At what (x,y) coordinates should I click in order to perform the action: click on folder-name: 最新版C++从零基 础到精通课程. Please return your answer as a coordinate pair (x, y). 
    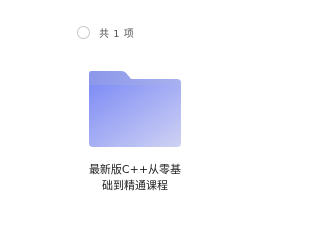
    Looking at the image, I should click on (135, 178).